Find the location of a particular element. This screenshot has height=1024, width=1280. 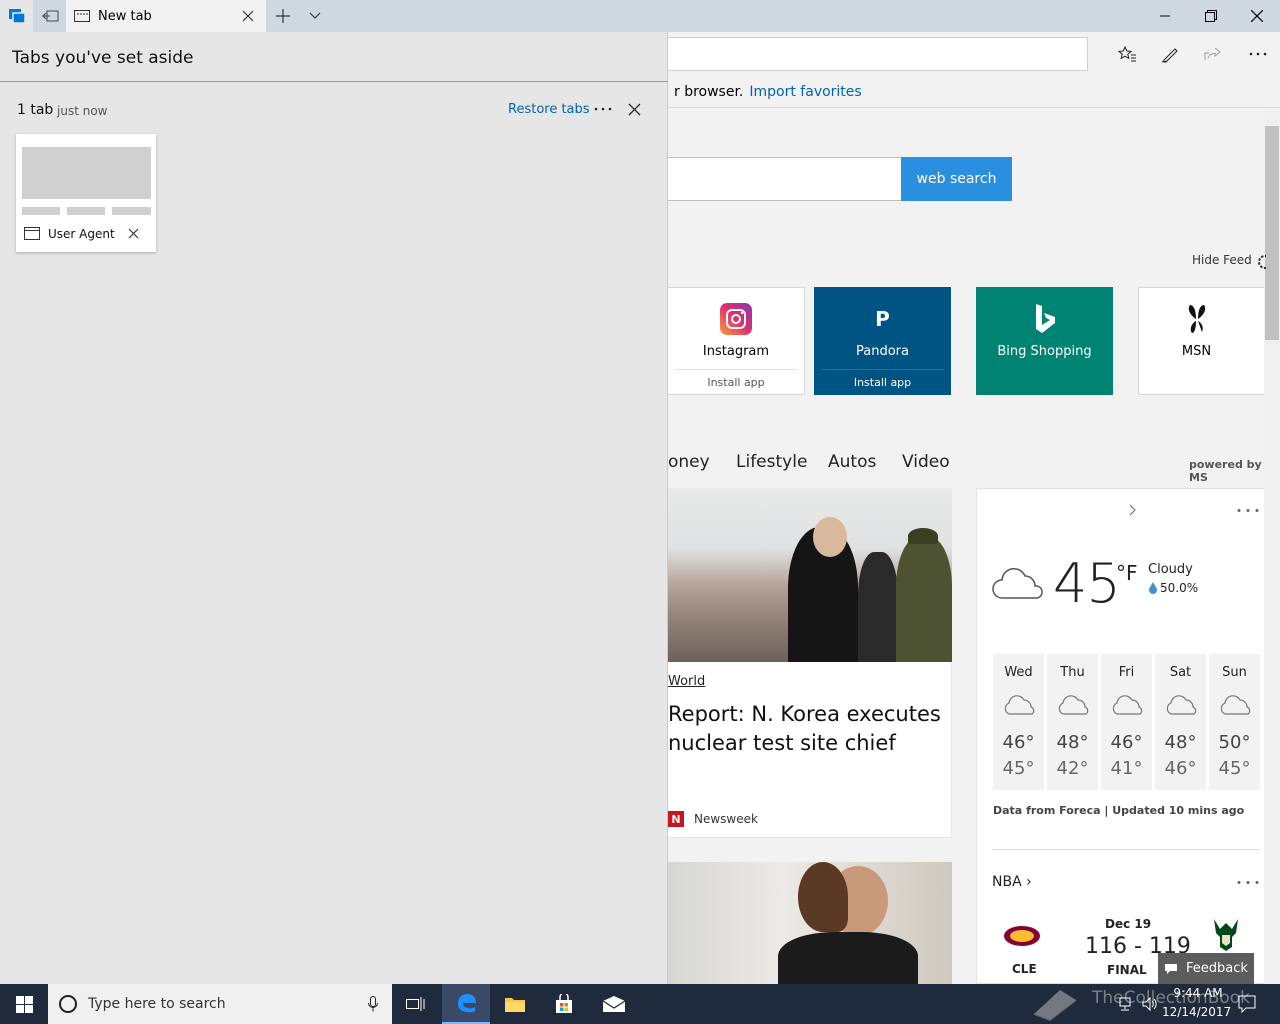

feedback-label: Feedback is located at coordinates (1217, 968).